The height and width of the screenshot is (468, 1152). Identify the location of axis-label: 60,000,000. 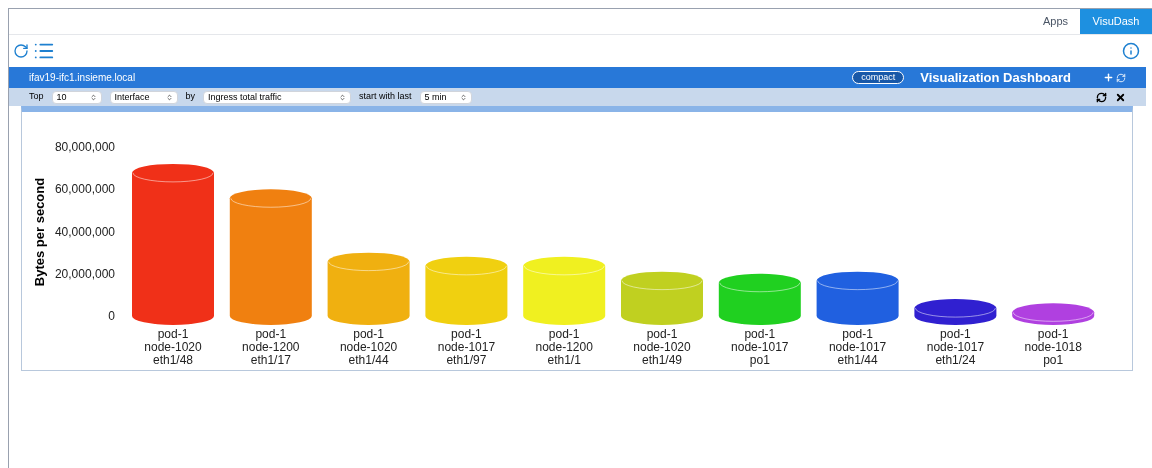
(84, 189).